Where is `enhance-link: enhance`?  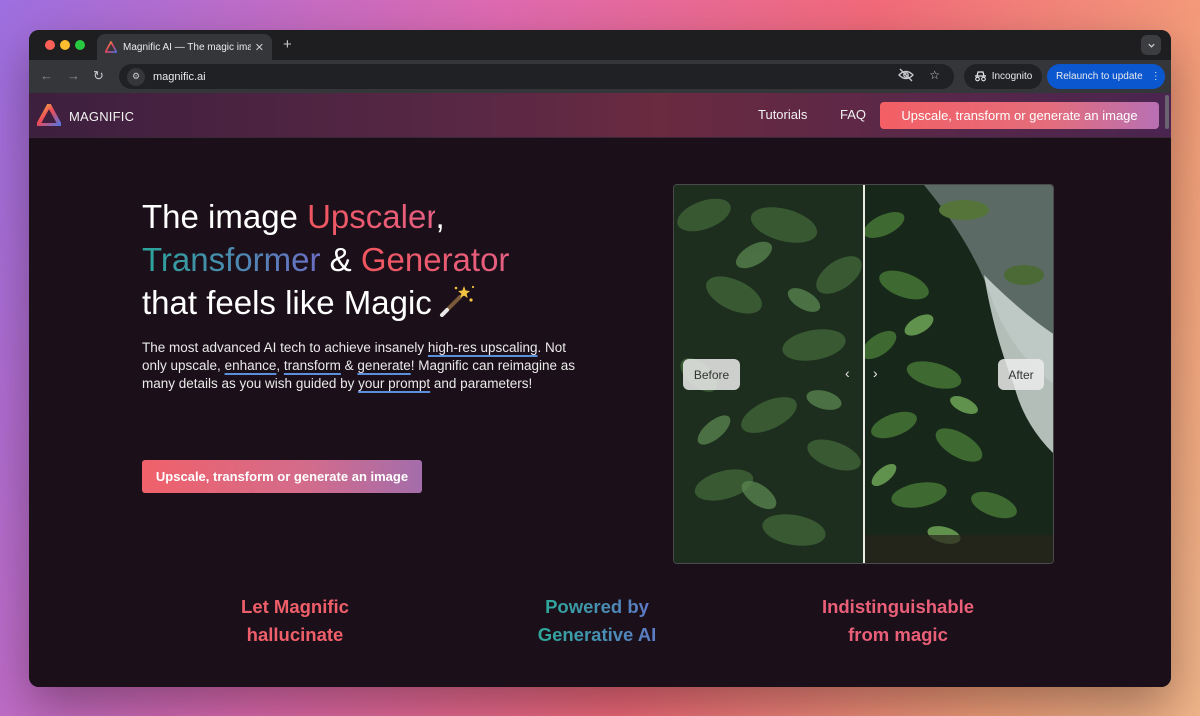 enhance-link: enhance is located at coordinates (251, 365).